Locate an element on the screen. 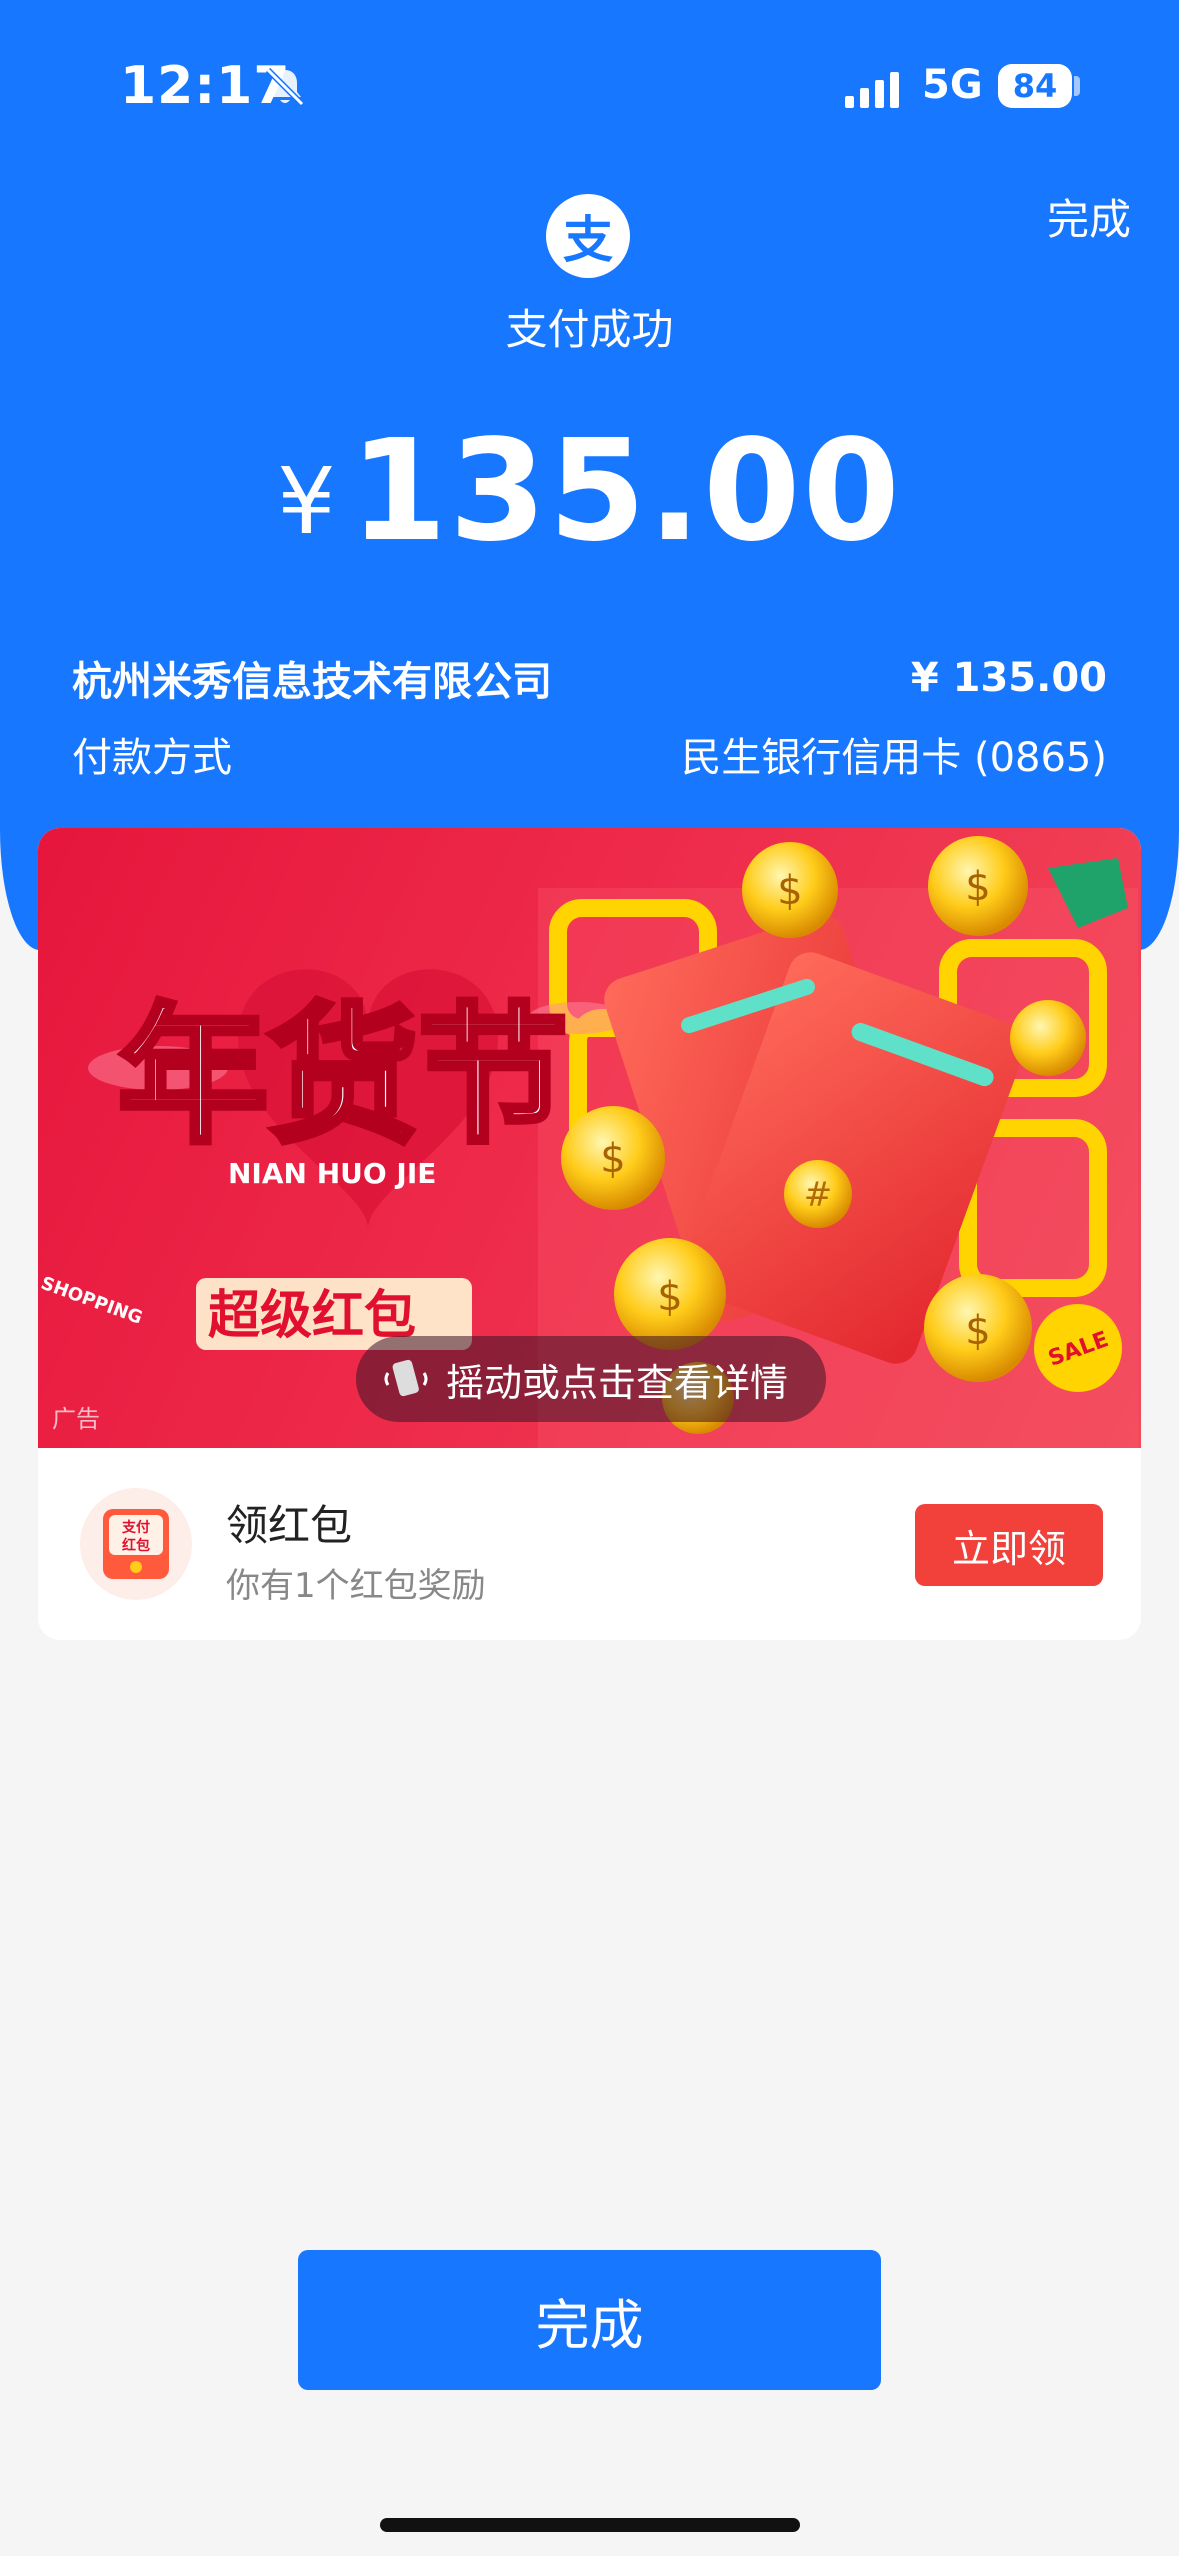 This screenshot has width=1179, height=2556. header-done-button: 完成 is located at coordinates (1089, 216).